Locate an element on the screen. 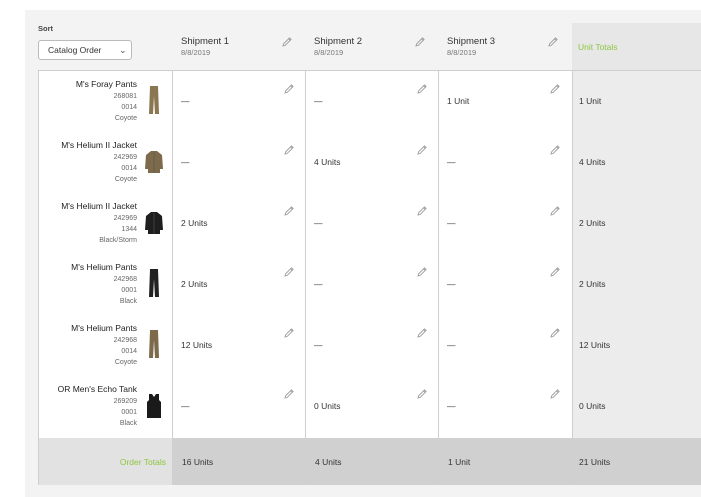  shipment-3-total: 1 Unit is located at coordinates (459, 462).